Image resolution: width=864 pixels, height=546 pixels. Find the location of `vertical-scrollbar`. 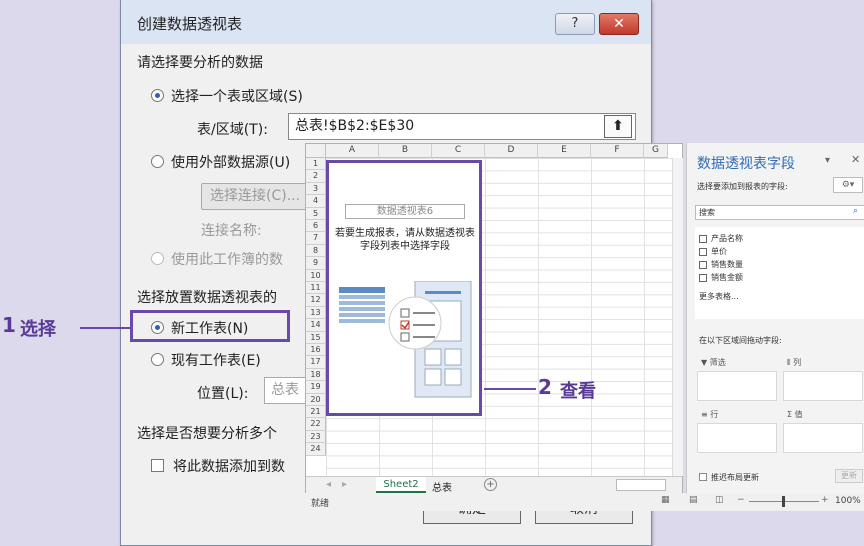

vertical-scrollbar is located at coordinates (677, 317).